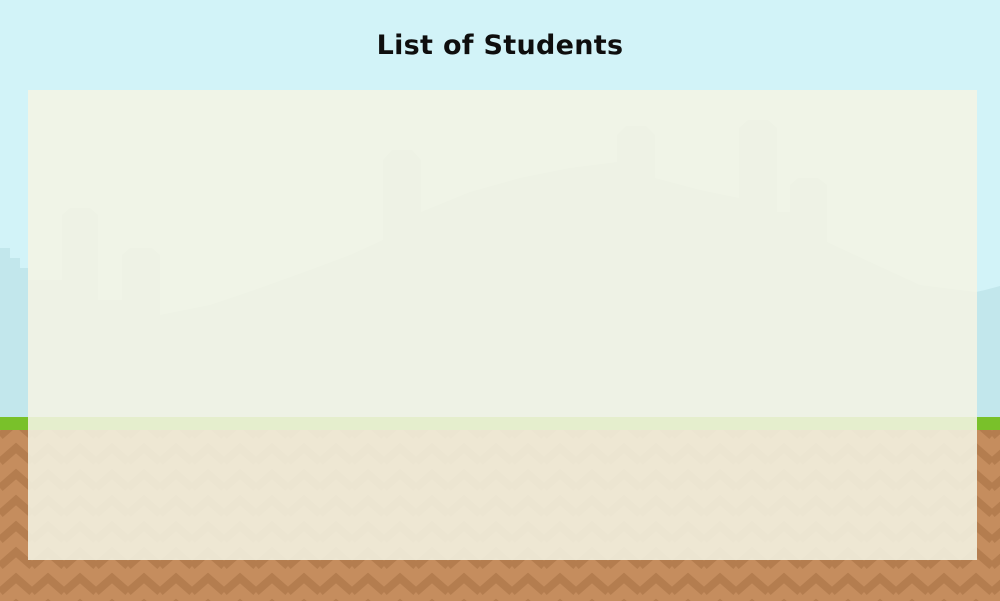 Image resolution: width=1000 pixels, height=601 pixels. I want to click on page-title: List of Students, so click(500, 45).